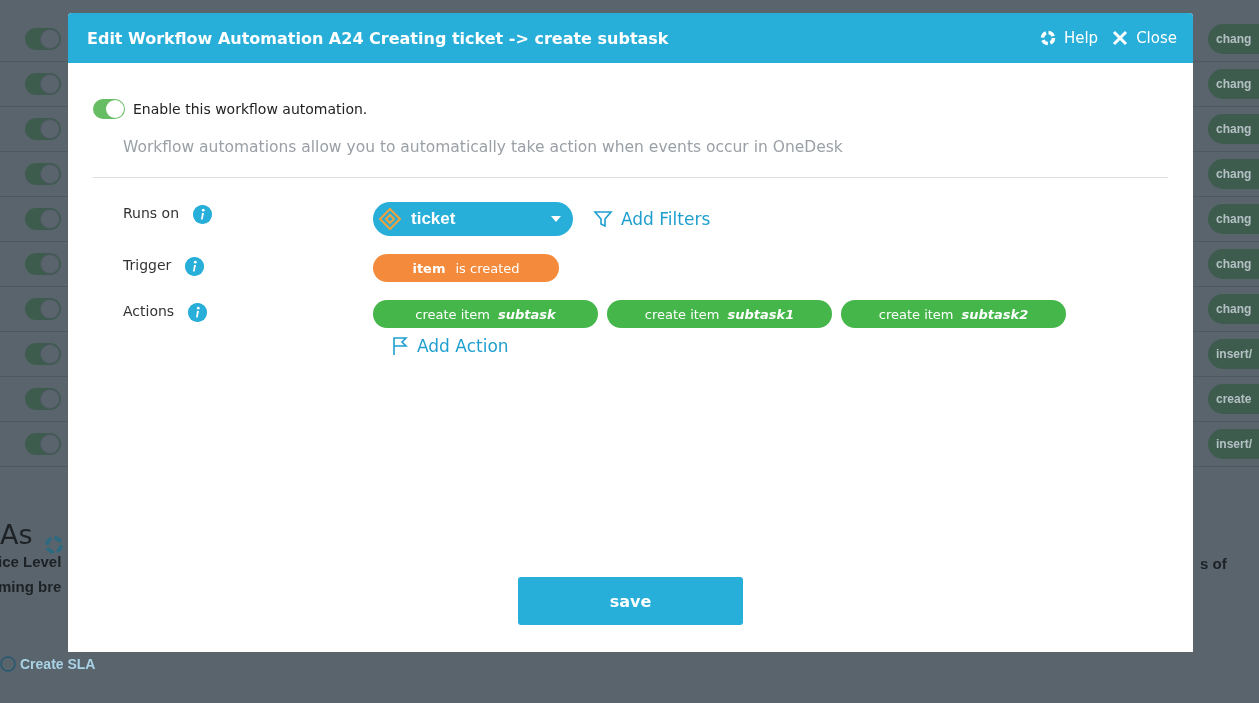 This screenshot has height=703, width=1259. Describe the element at coordinates (466, 268) in the screenshot. I see `trigger-tag: item is created` at that location.